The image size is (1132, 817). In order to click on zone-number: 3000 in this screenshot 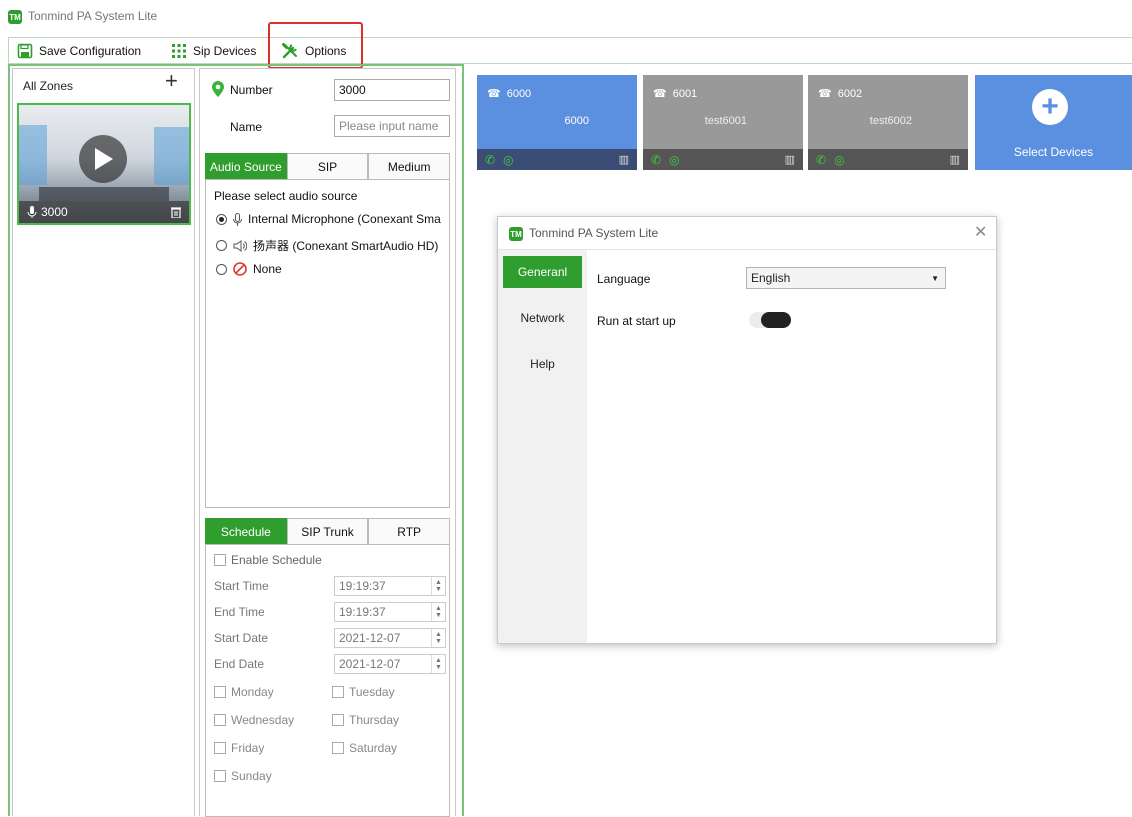, I will do `click(54, 212)`.